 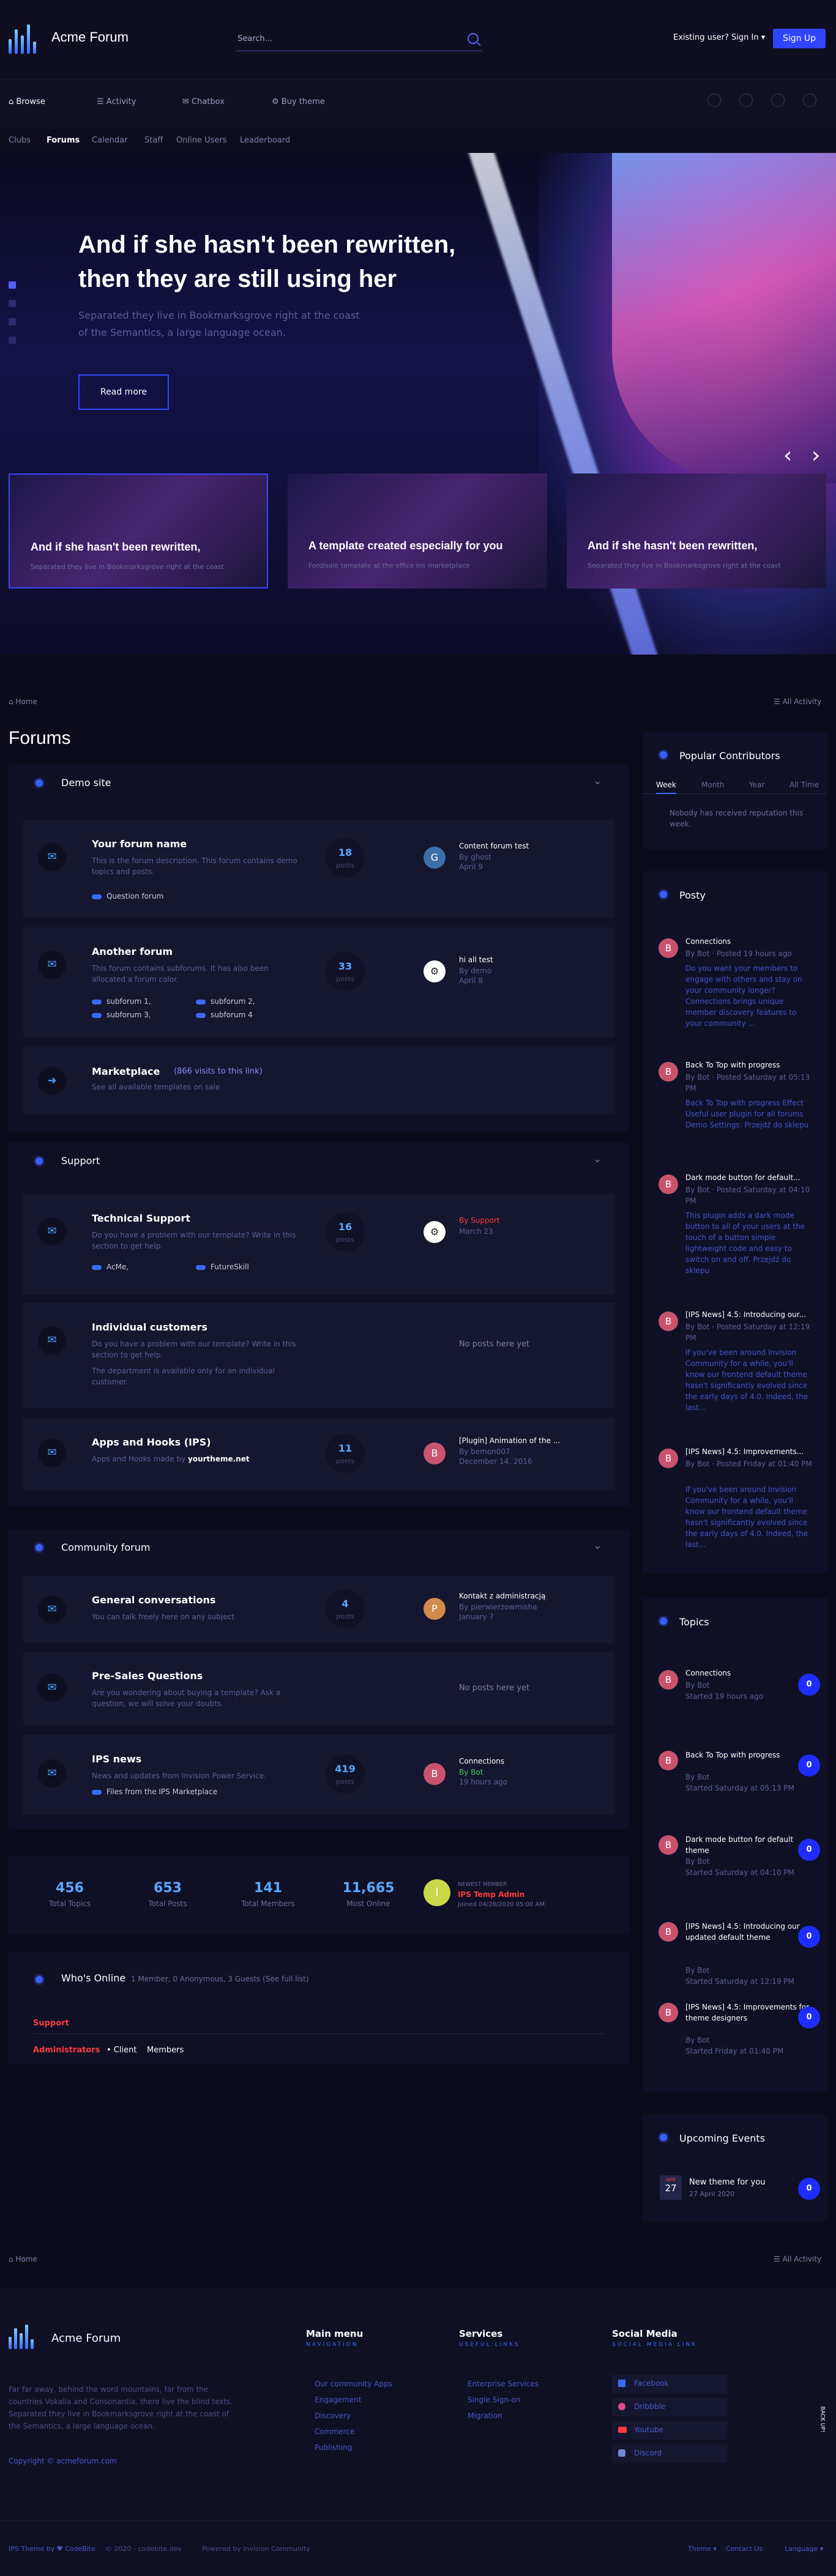 I want to click on last-post-title: Connections, so click(x=529, y=1761).